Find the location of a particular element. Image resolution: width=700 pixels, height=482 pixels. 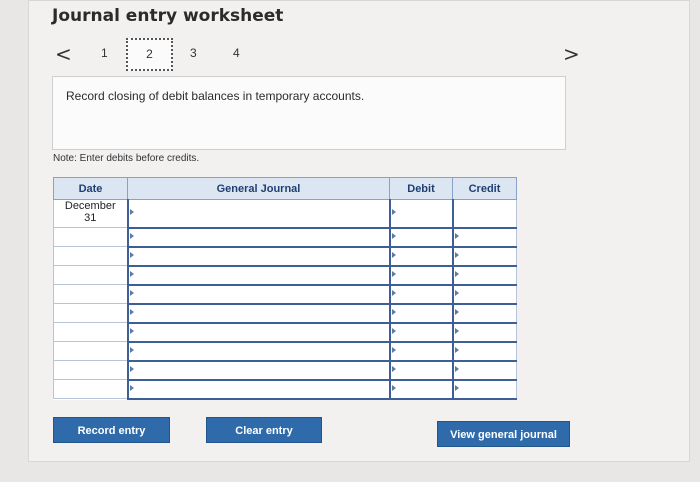

step-2-current: 2 is located at coordinates (149, 54).